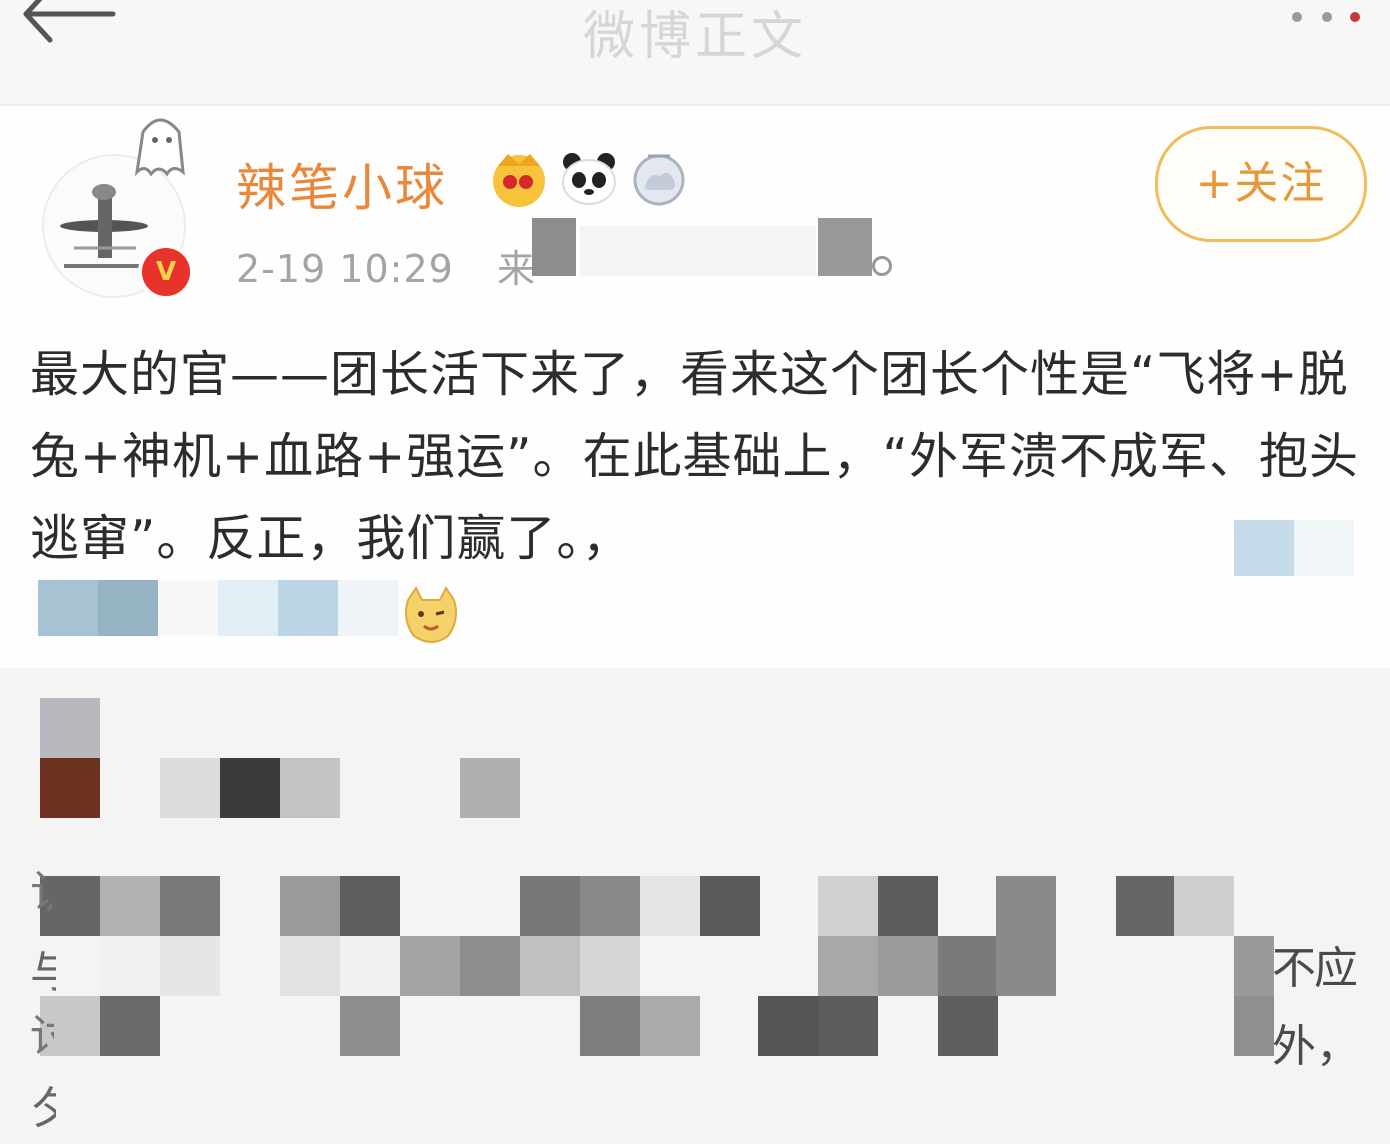  Describe the element at coordinates (342, 184) in the screenshot. I see `username: 辣笔小球` at that location.